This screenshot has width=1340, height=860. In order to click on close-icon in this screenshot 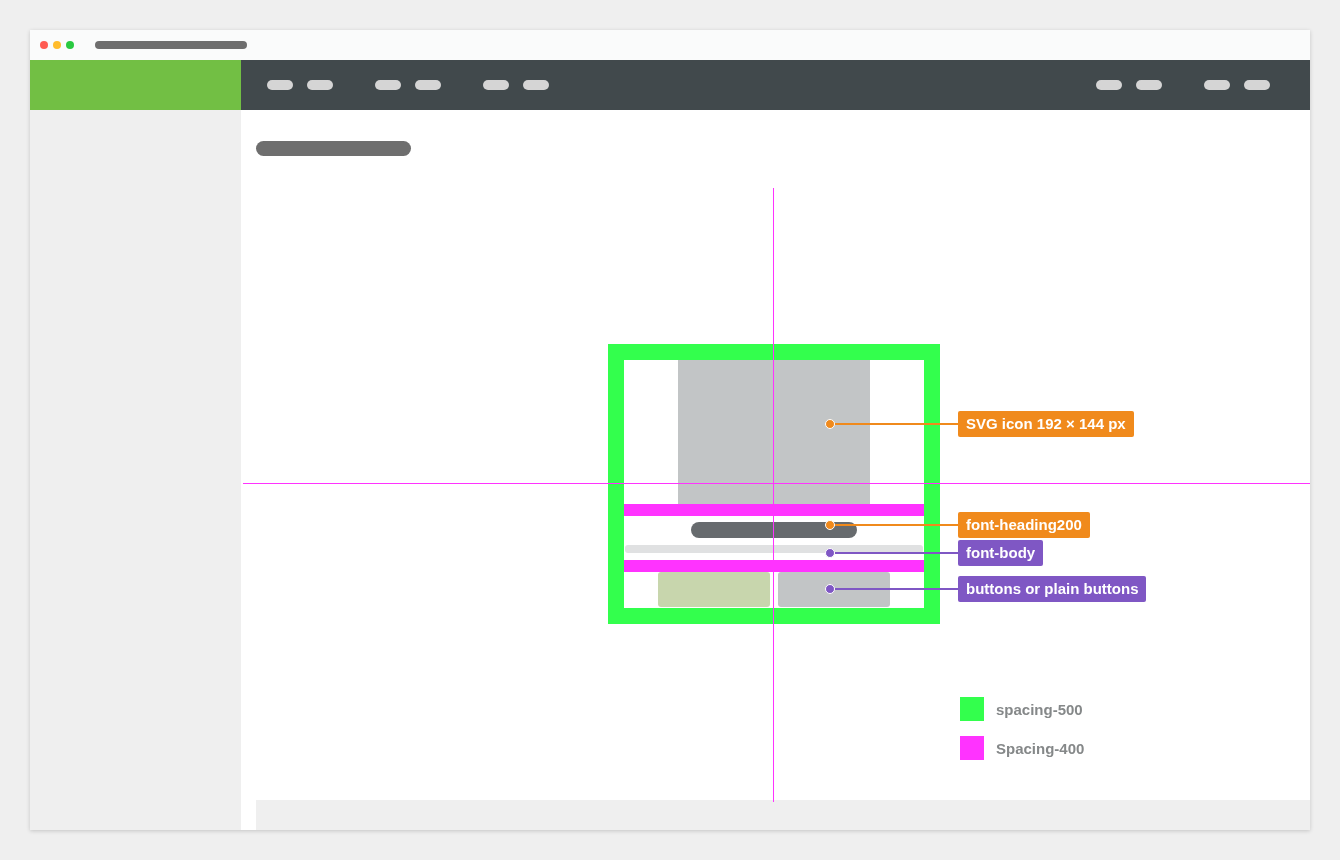, I will do `click(44, 45)`.